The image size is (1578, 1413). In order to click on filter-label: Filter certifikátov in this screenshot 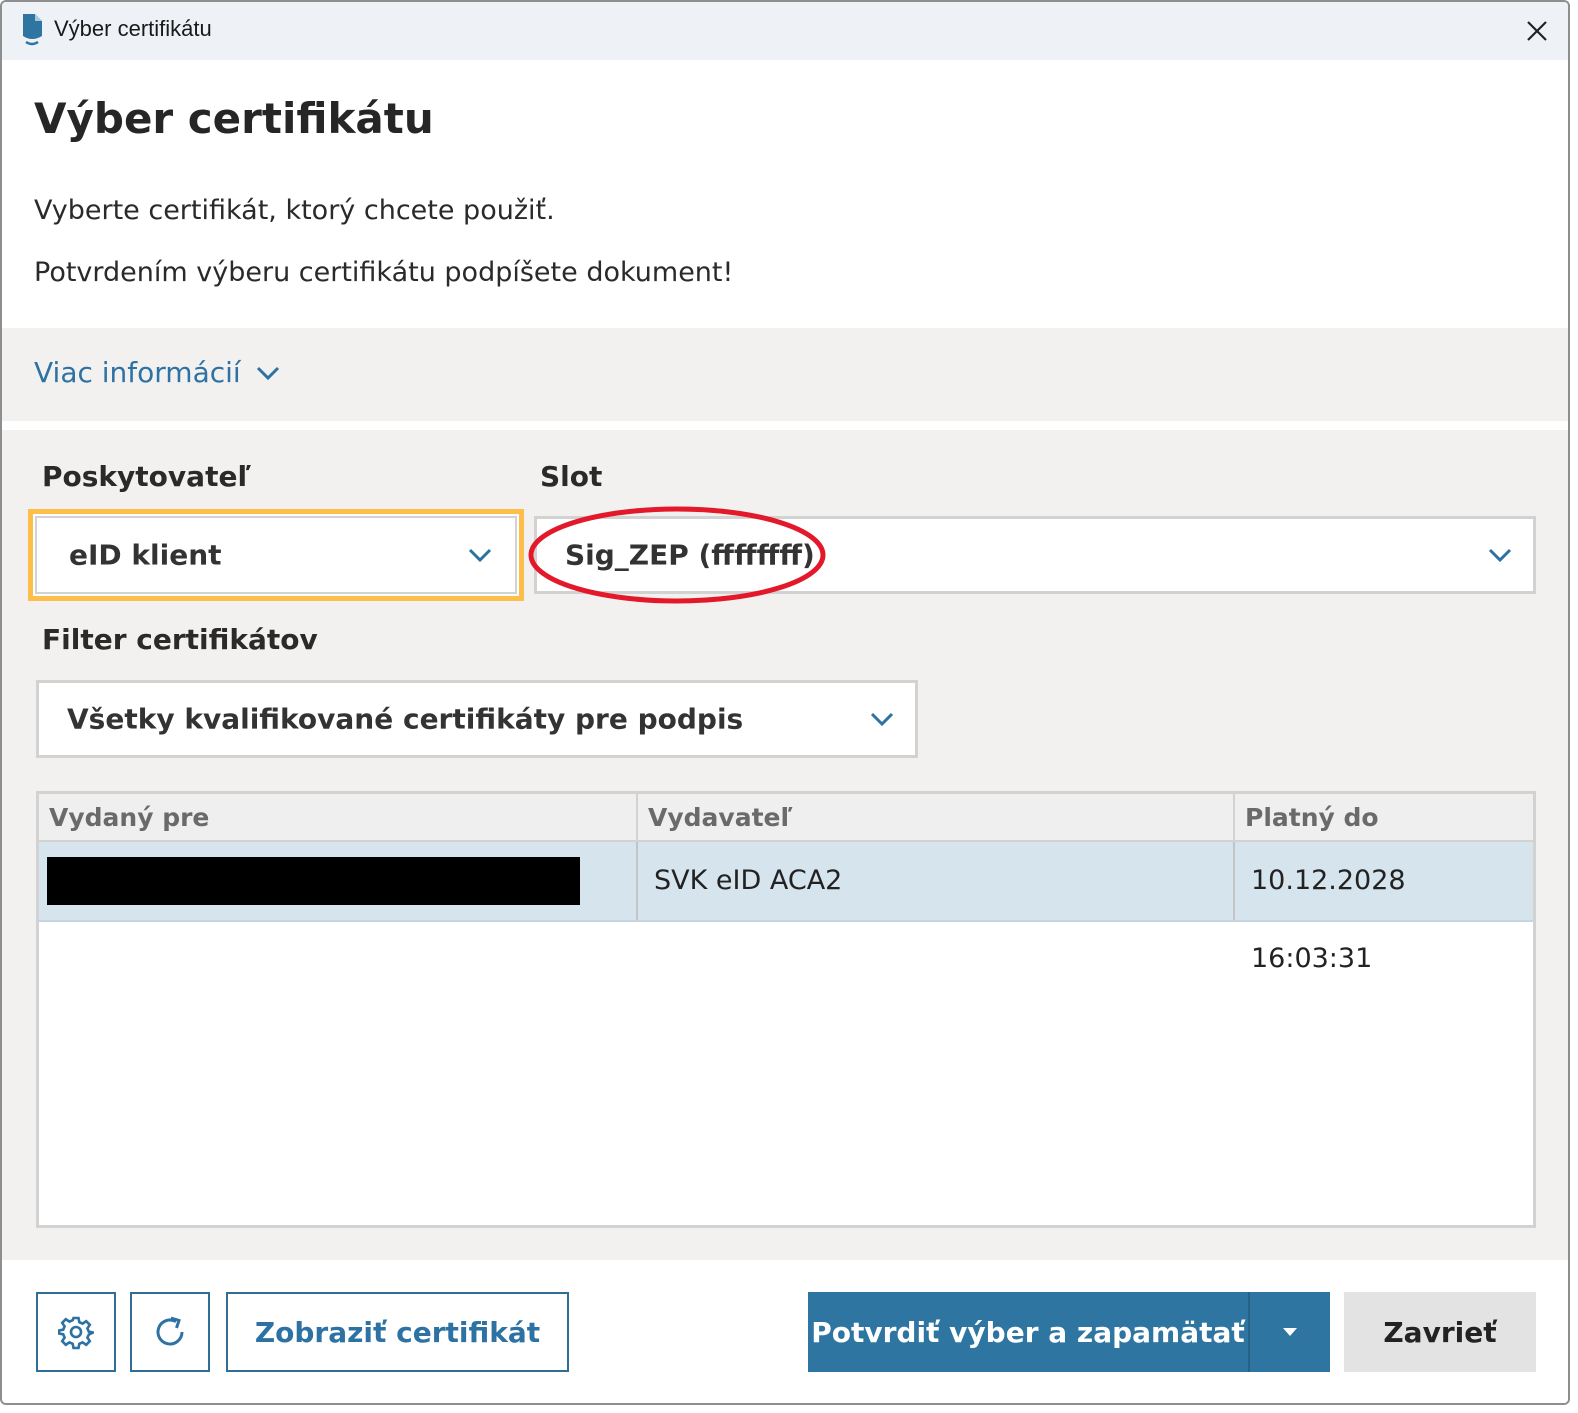, I will do `click(180, 639)`.